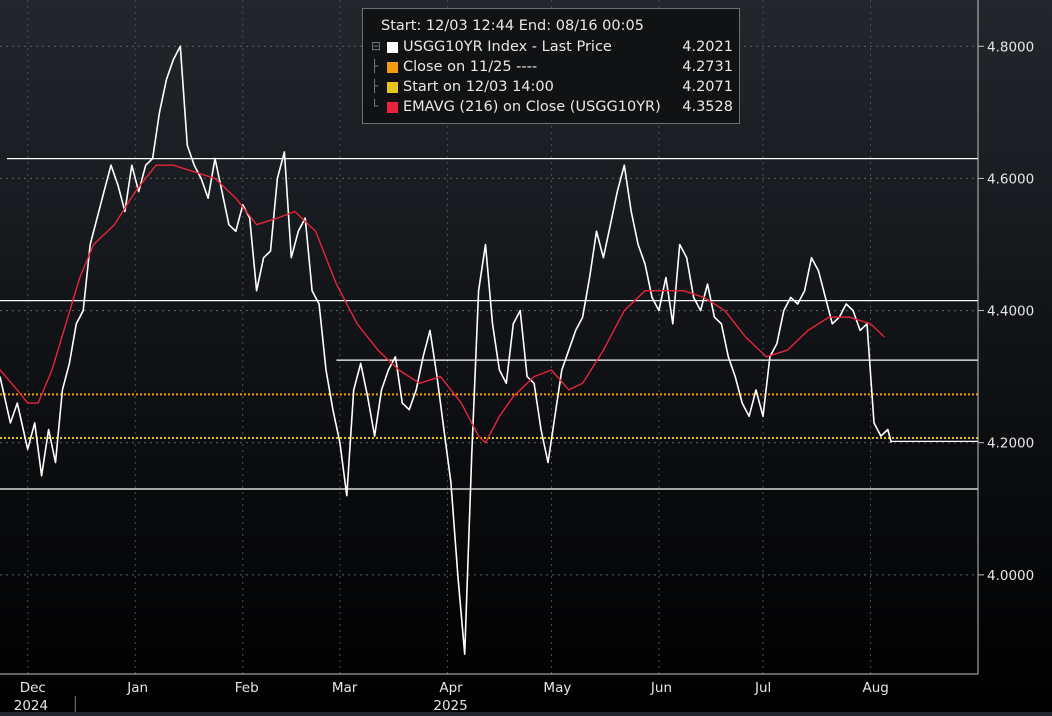  Describe the element at coordinates (376, 46) in the screenshot. I see `tree-expander-icon: ⊟` at that location.